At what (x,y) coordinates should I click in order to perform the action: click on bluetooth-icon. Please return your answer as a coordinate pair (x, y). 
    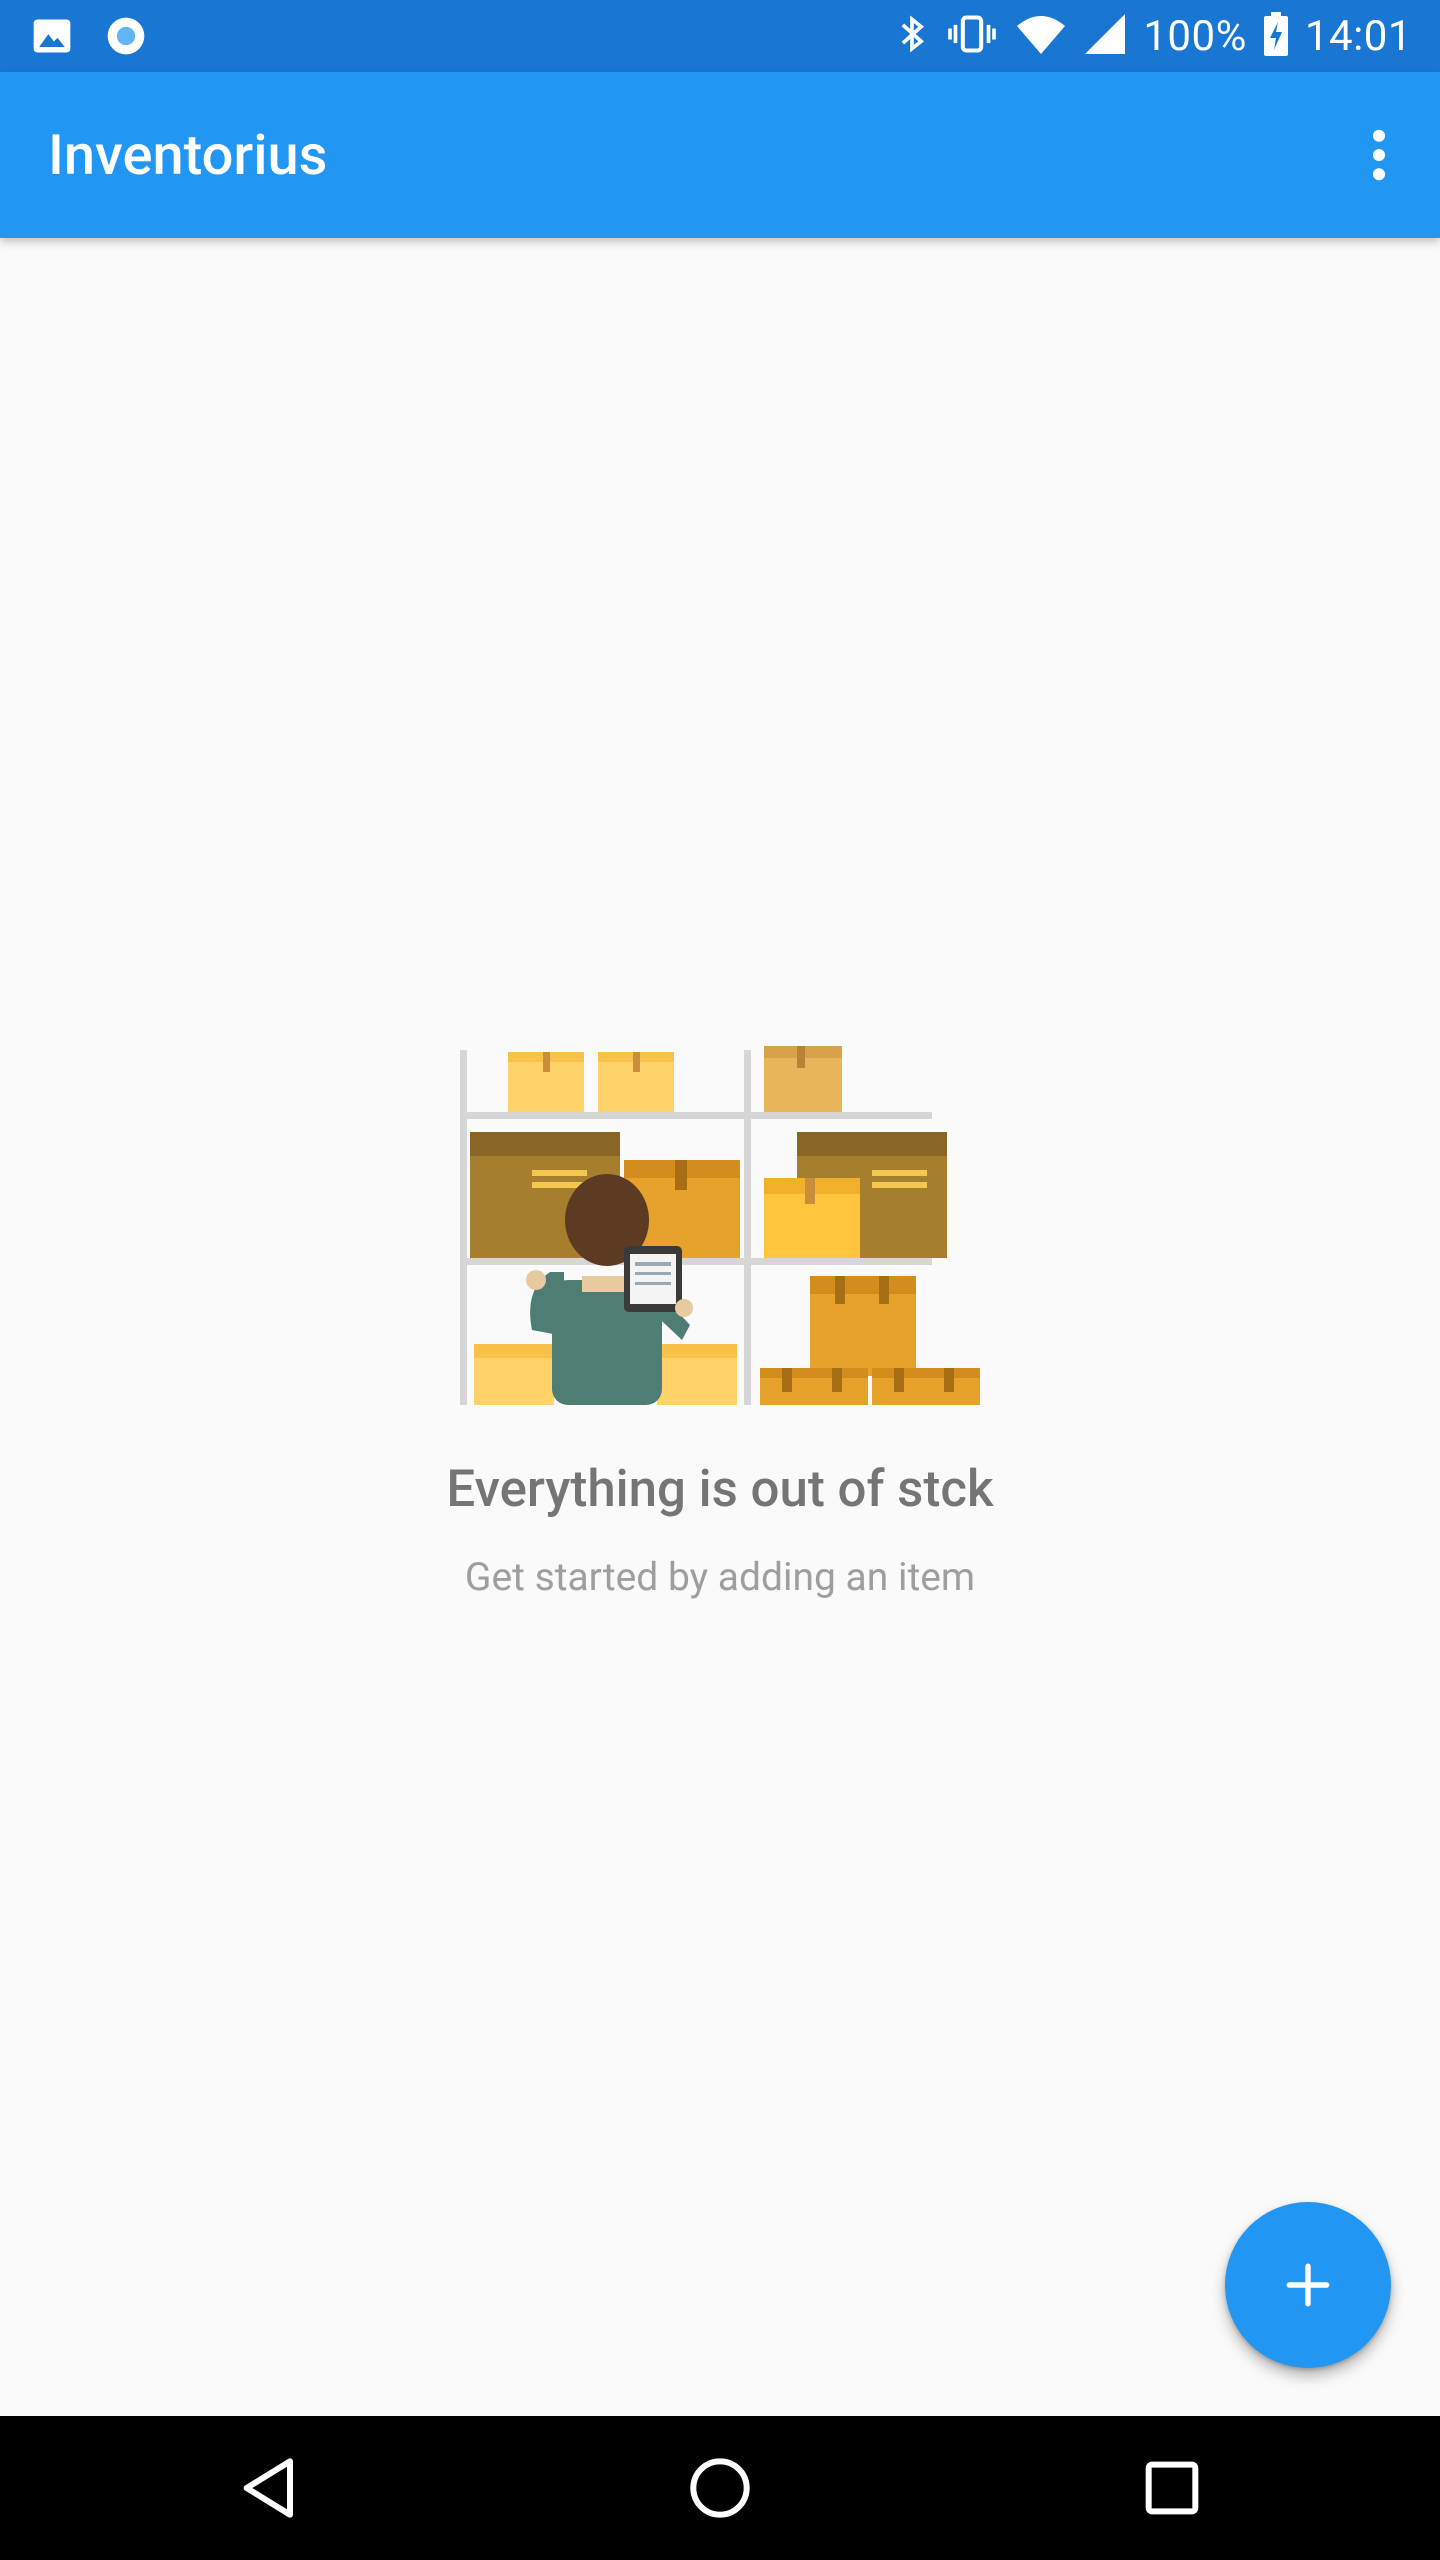
    Looking at the image, I should click on (912, 36).